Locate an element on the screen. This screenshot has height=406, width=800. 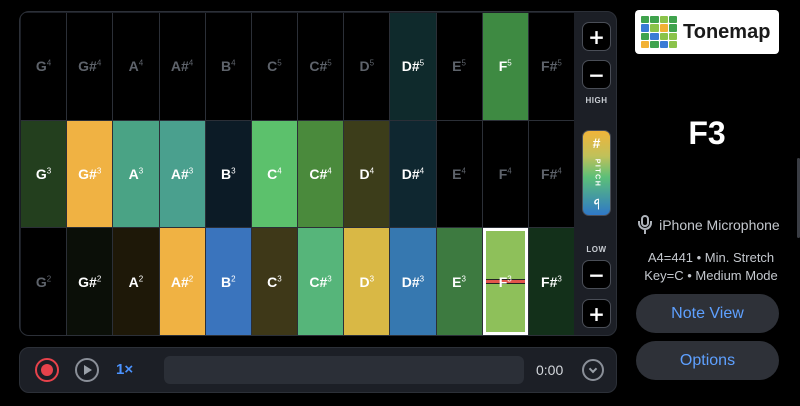
note-cell: F#5 is located at coordinates (551, 66).